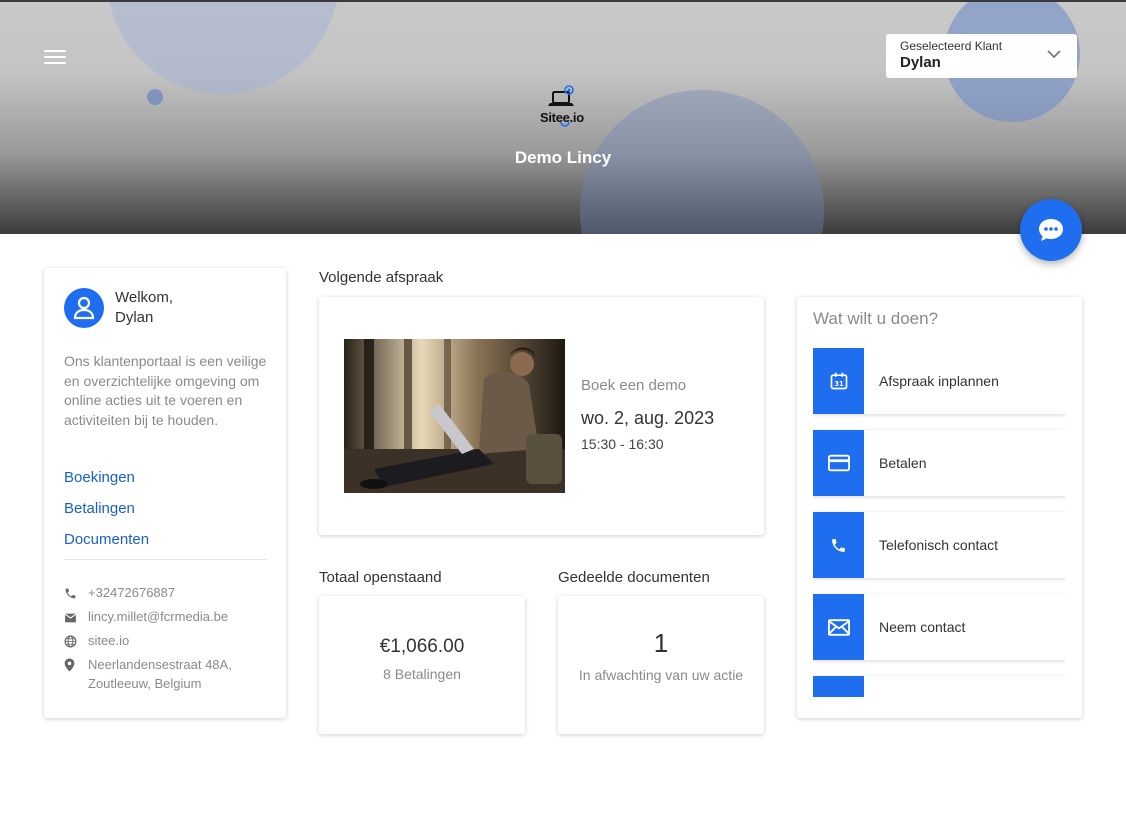  What do you see at coordinates (903, 463) in the screenshot?
I see `action-label: Betalen` at bounding box center [903, 463].